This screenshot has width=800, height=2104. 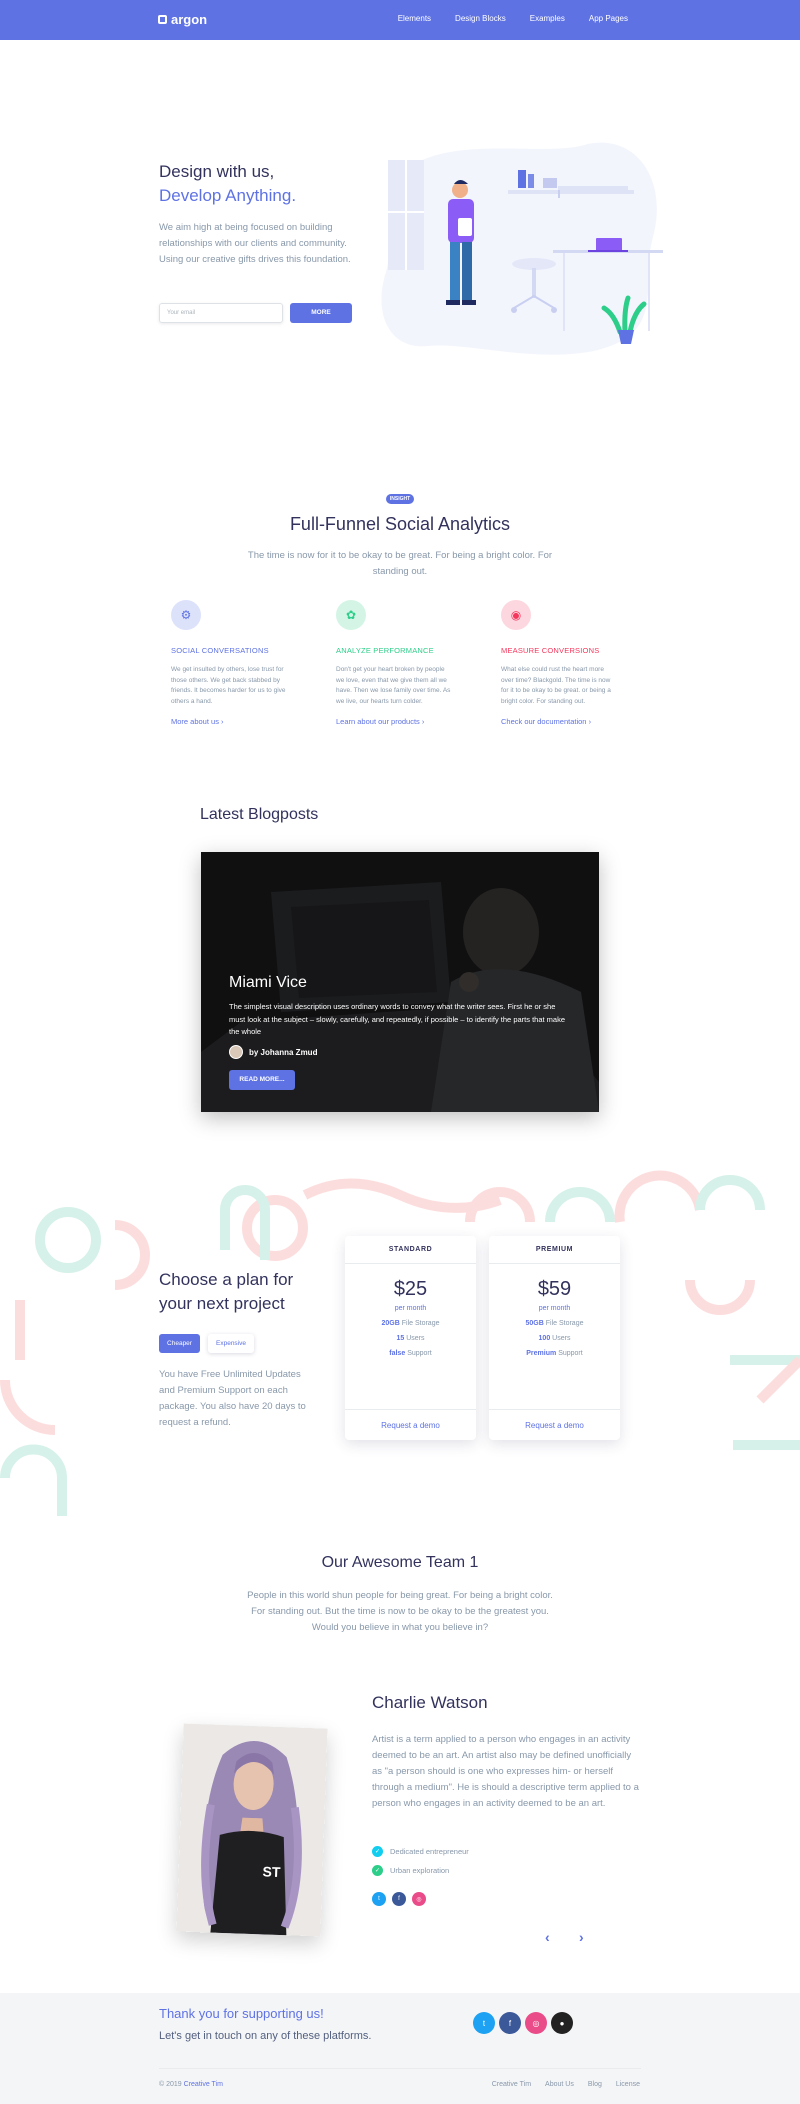 What do you see at coordinates (400, 2048) in the screenshot?
I see `footer` at bounding box center [400, 2048].